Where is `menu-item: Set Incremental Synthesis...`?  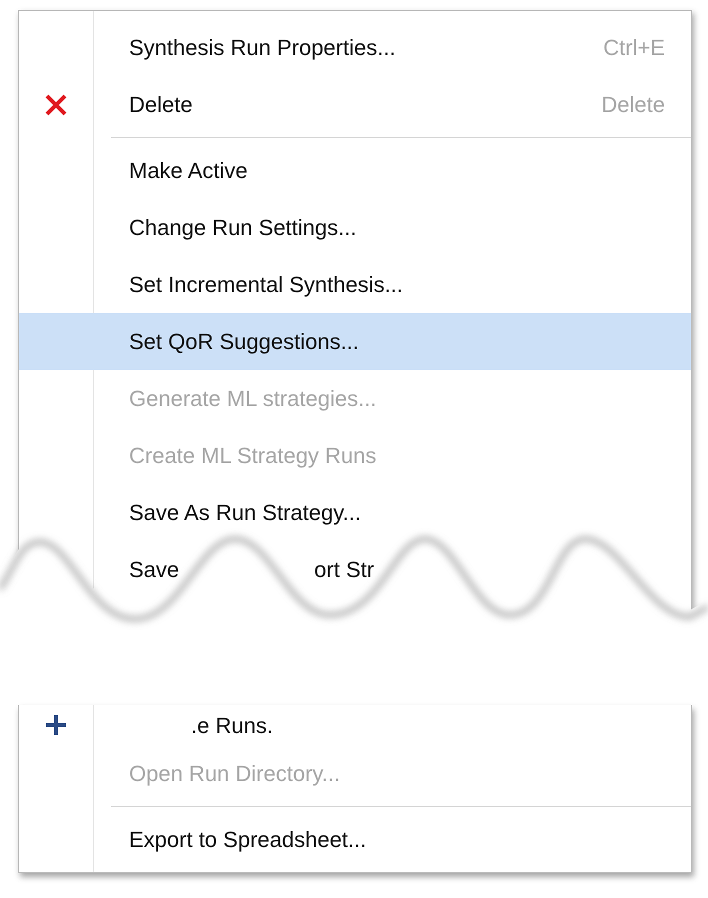
menu-item: Set Incremental Synthesis... is located at coordinates (355, 284).